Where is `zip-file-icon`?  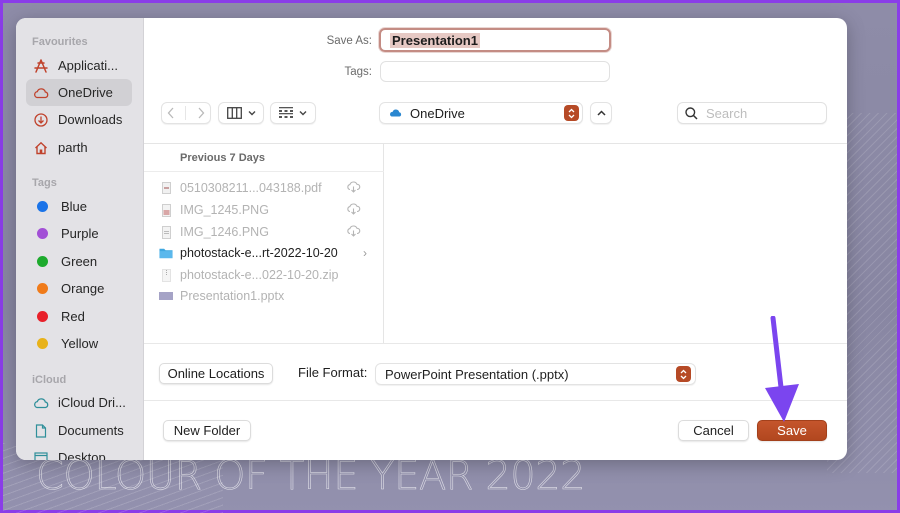
zip-file-icon is located at coordinates (166, 275).